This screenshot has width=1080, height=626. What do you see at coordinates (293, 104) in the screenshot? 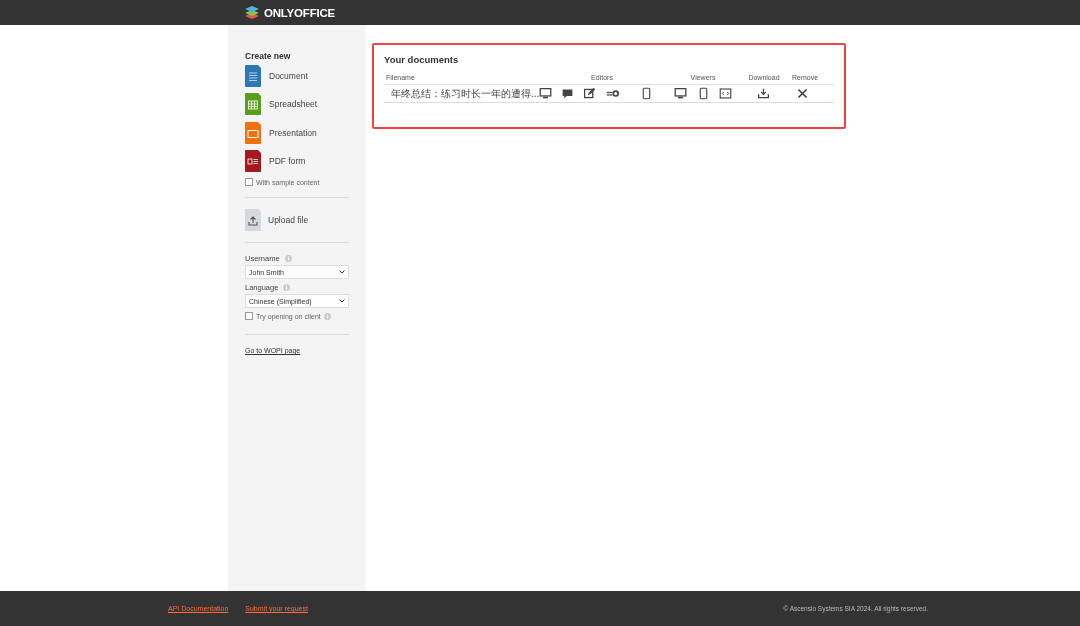
I see `create-option: Spreadsheet` at bounding box center [293, 104].